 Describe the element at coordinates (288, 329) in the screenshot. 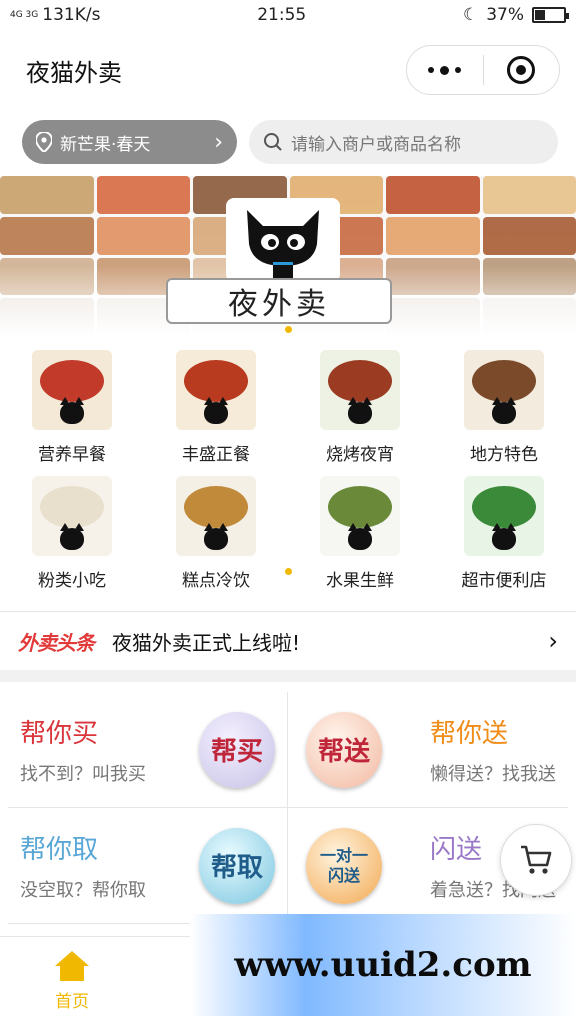

I see `banner-indicator` at that location.